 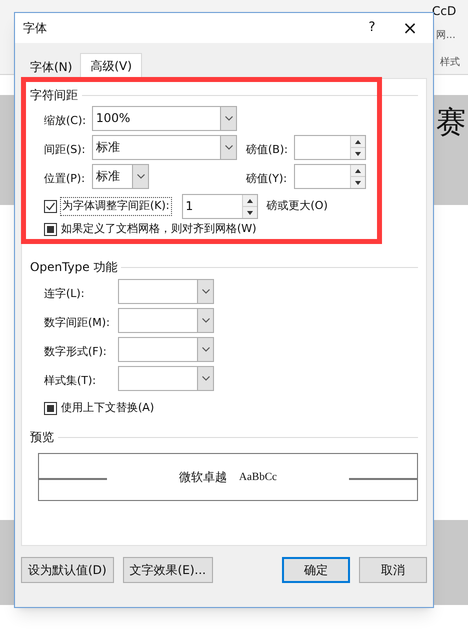 What do you see at coordinates (410, 28) in the screenshot?
I see `close-button: ×` at bounding box center [410, 28].